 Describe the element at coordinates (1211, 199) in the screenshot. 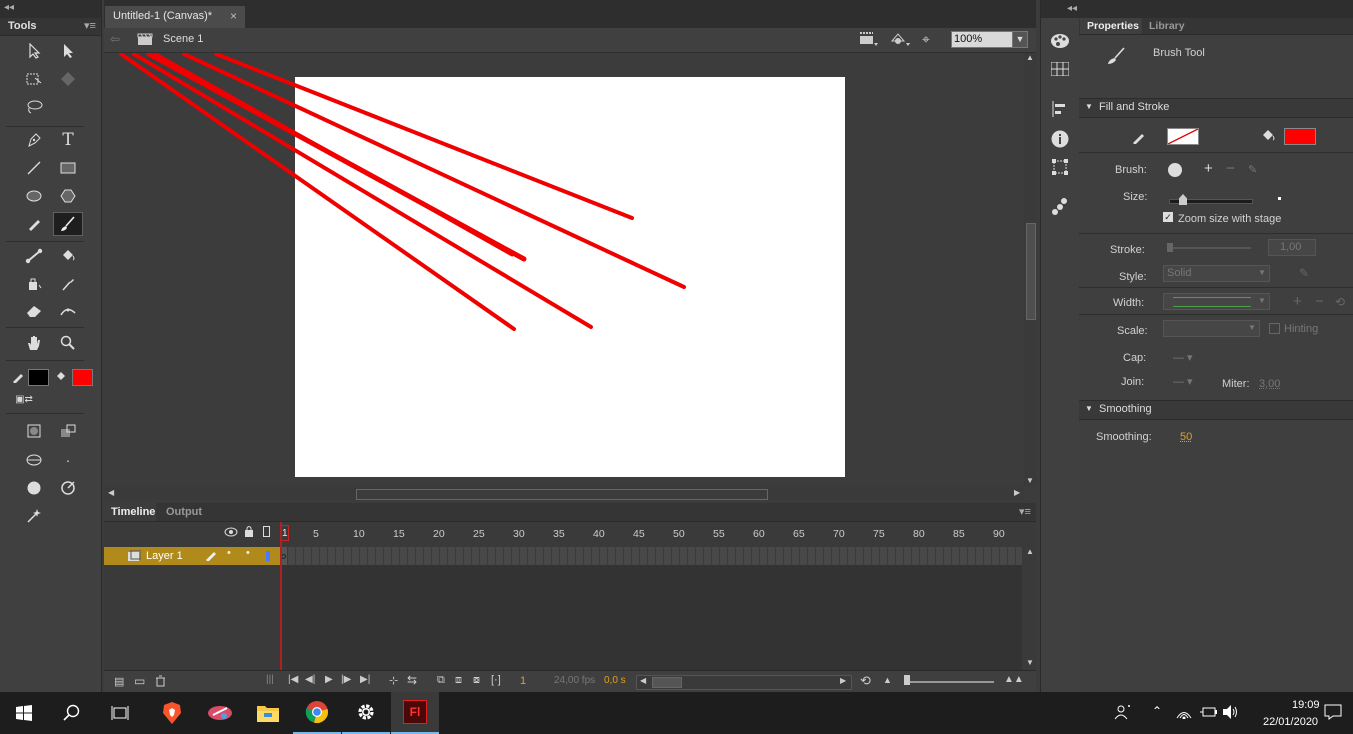

I see `size-slider` at that location.